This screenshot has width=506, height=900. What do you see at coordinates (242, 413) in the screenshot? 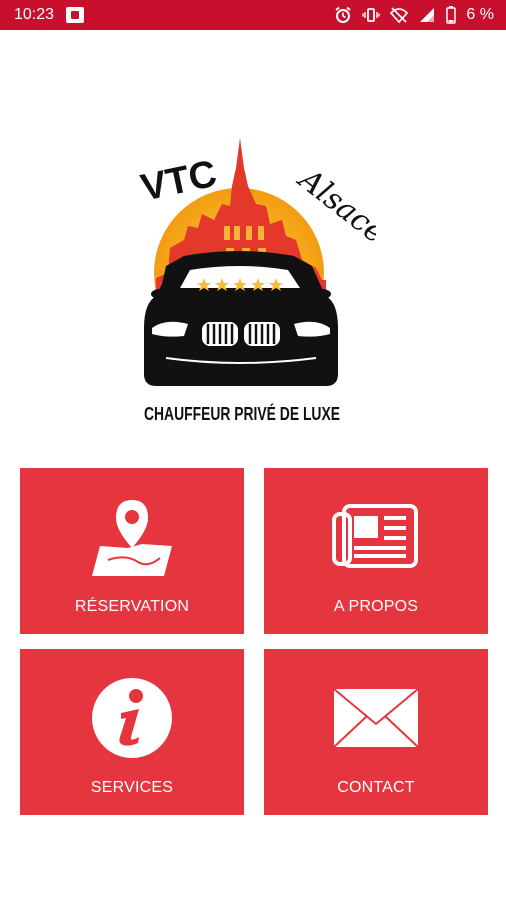
I see `logo-tagline: CHAUFFEUR PRIVÉ DE LUXE` at bounding box center [242, 413].